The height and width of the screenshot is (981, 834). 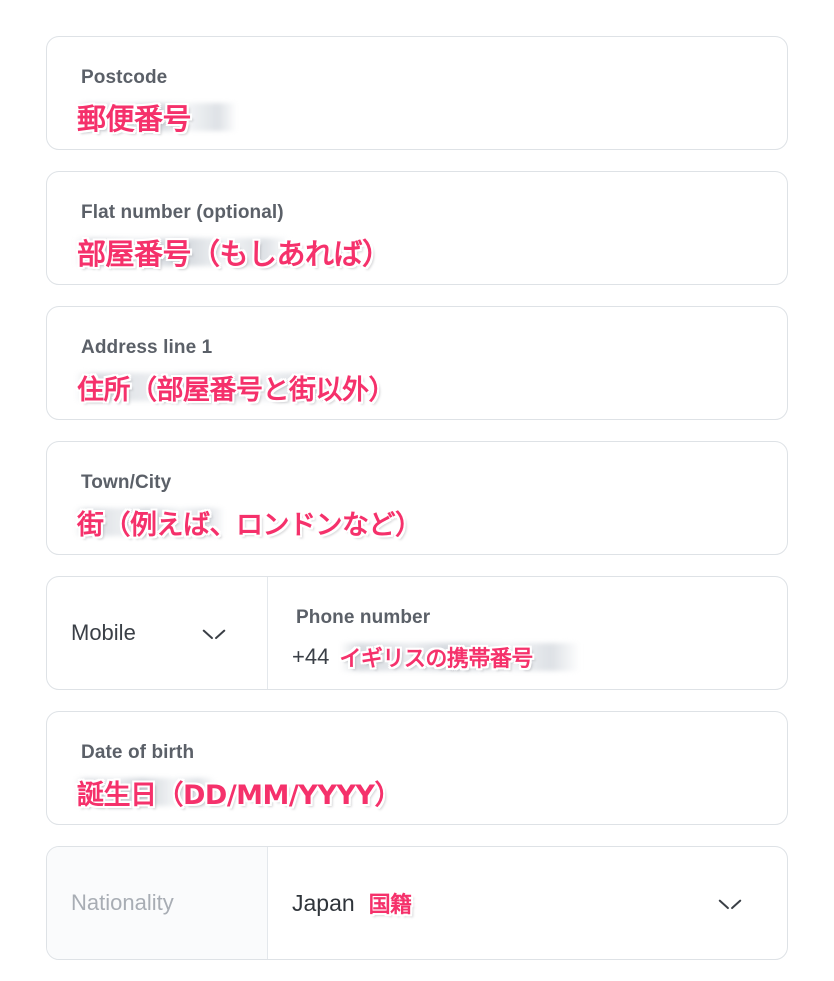 I want to click on field-label-flat-number: Flat number (optional), so click(x=182, y=212).